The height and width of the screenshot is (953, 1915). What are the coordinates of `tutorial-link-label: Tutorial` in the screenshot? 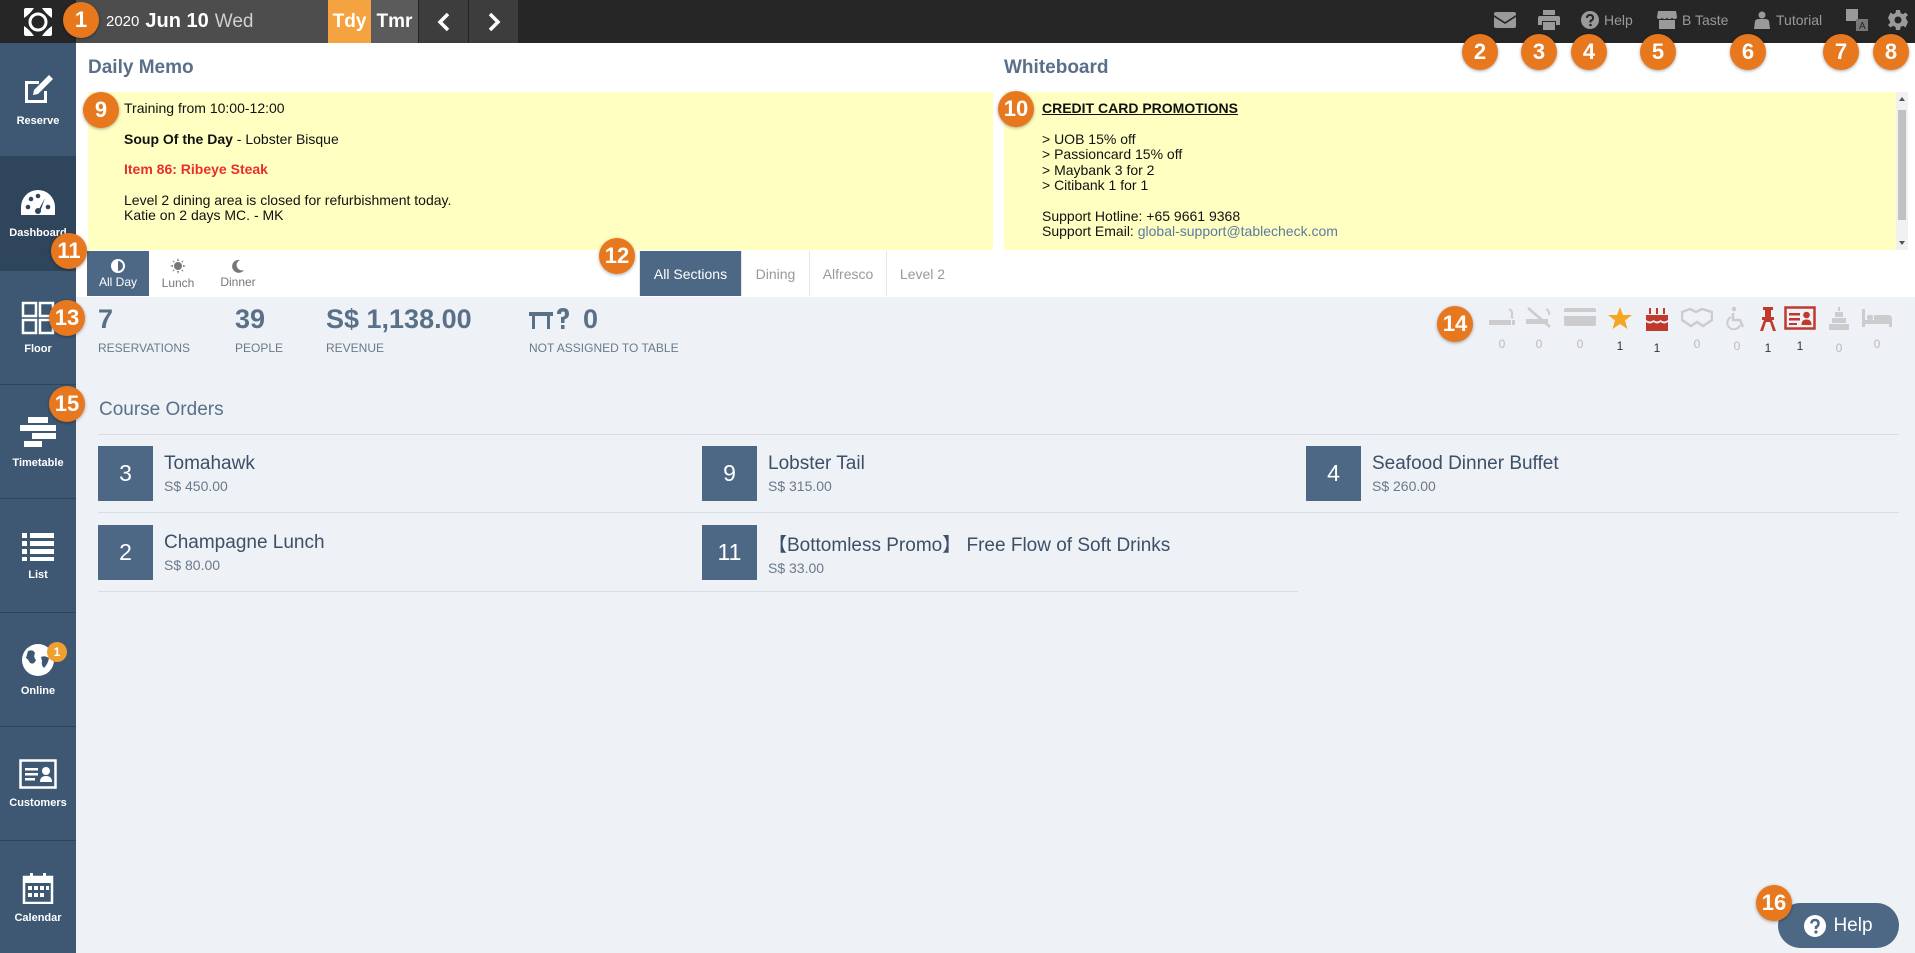 It's located at (1799, 20).